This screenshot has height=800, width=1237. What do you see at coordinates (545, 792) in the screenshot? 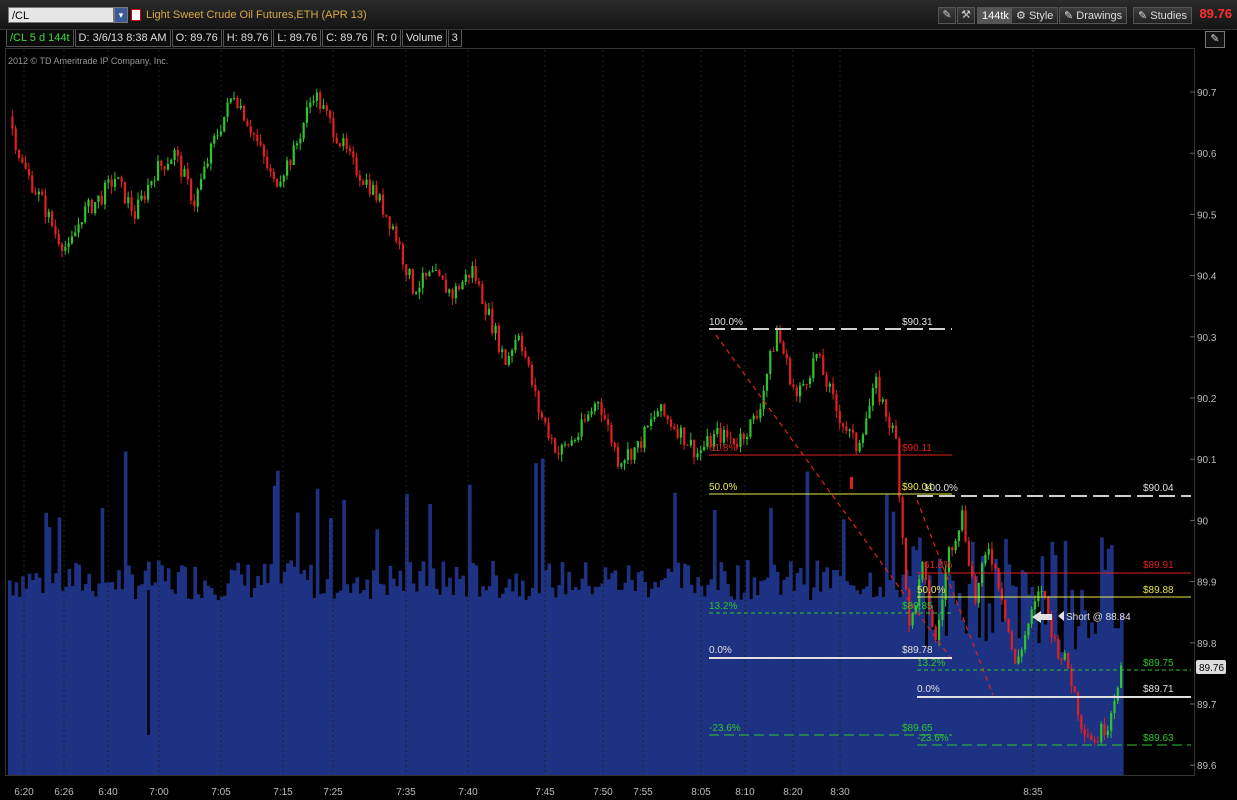
I see `x-tick-label: 7:45` at bounding box center [545, 792].